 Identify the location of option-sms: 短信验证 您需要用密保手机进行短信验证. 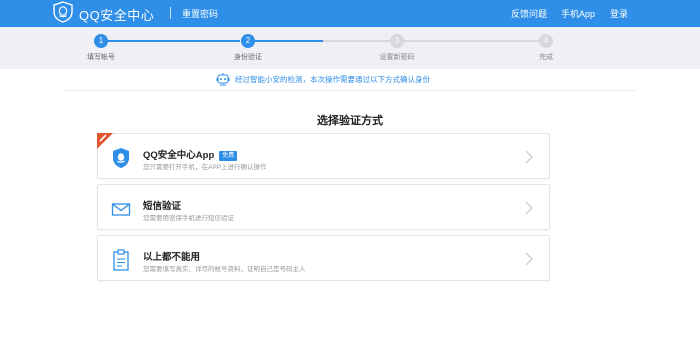
(323, 207).